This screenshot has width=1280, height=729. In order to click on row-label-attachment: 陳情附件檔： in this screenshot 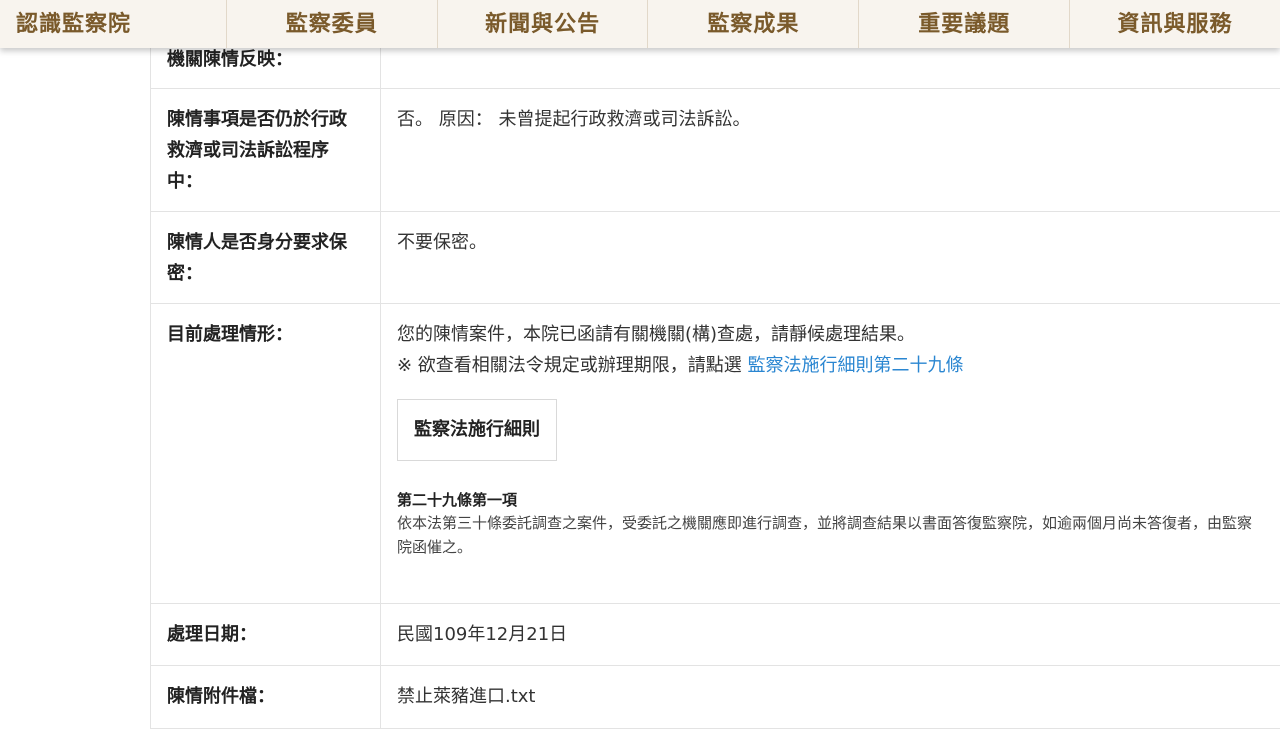, I will do `click(266, 697)`.